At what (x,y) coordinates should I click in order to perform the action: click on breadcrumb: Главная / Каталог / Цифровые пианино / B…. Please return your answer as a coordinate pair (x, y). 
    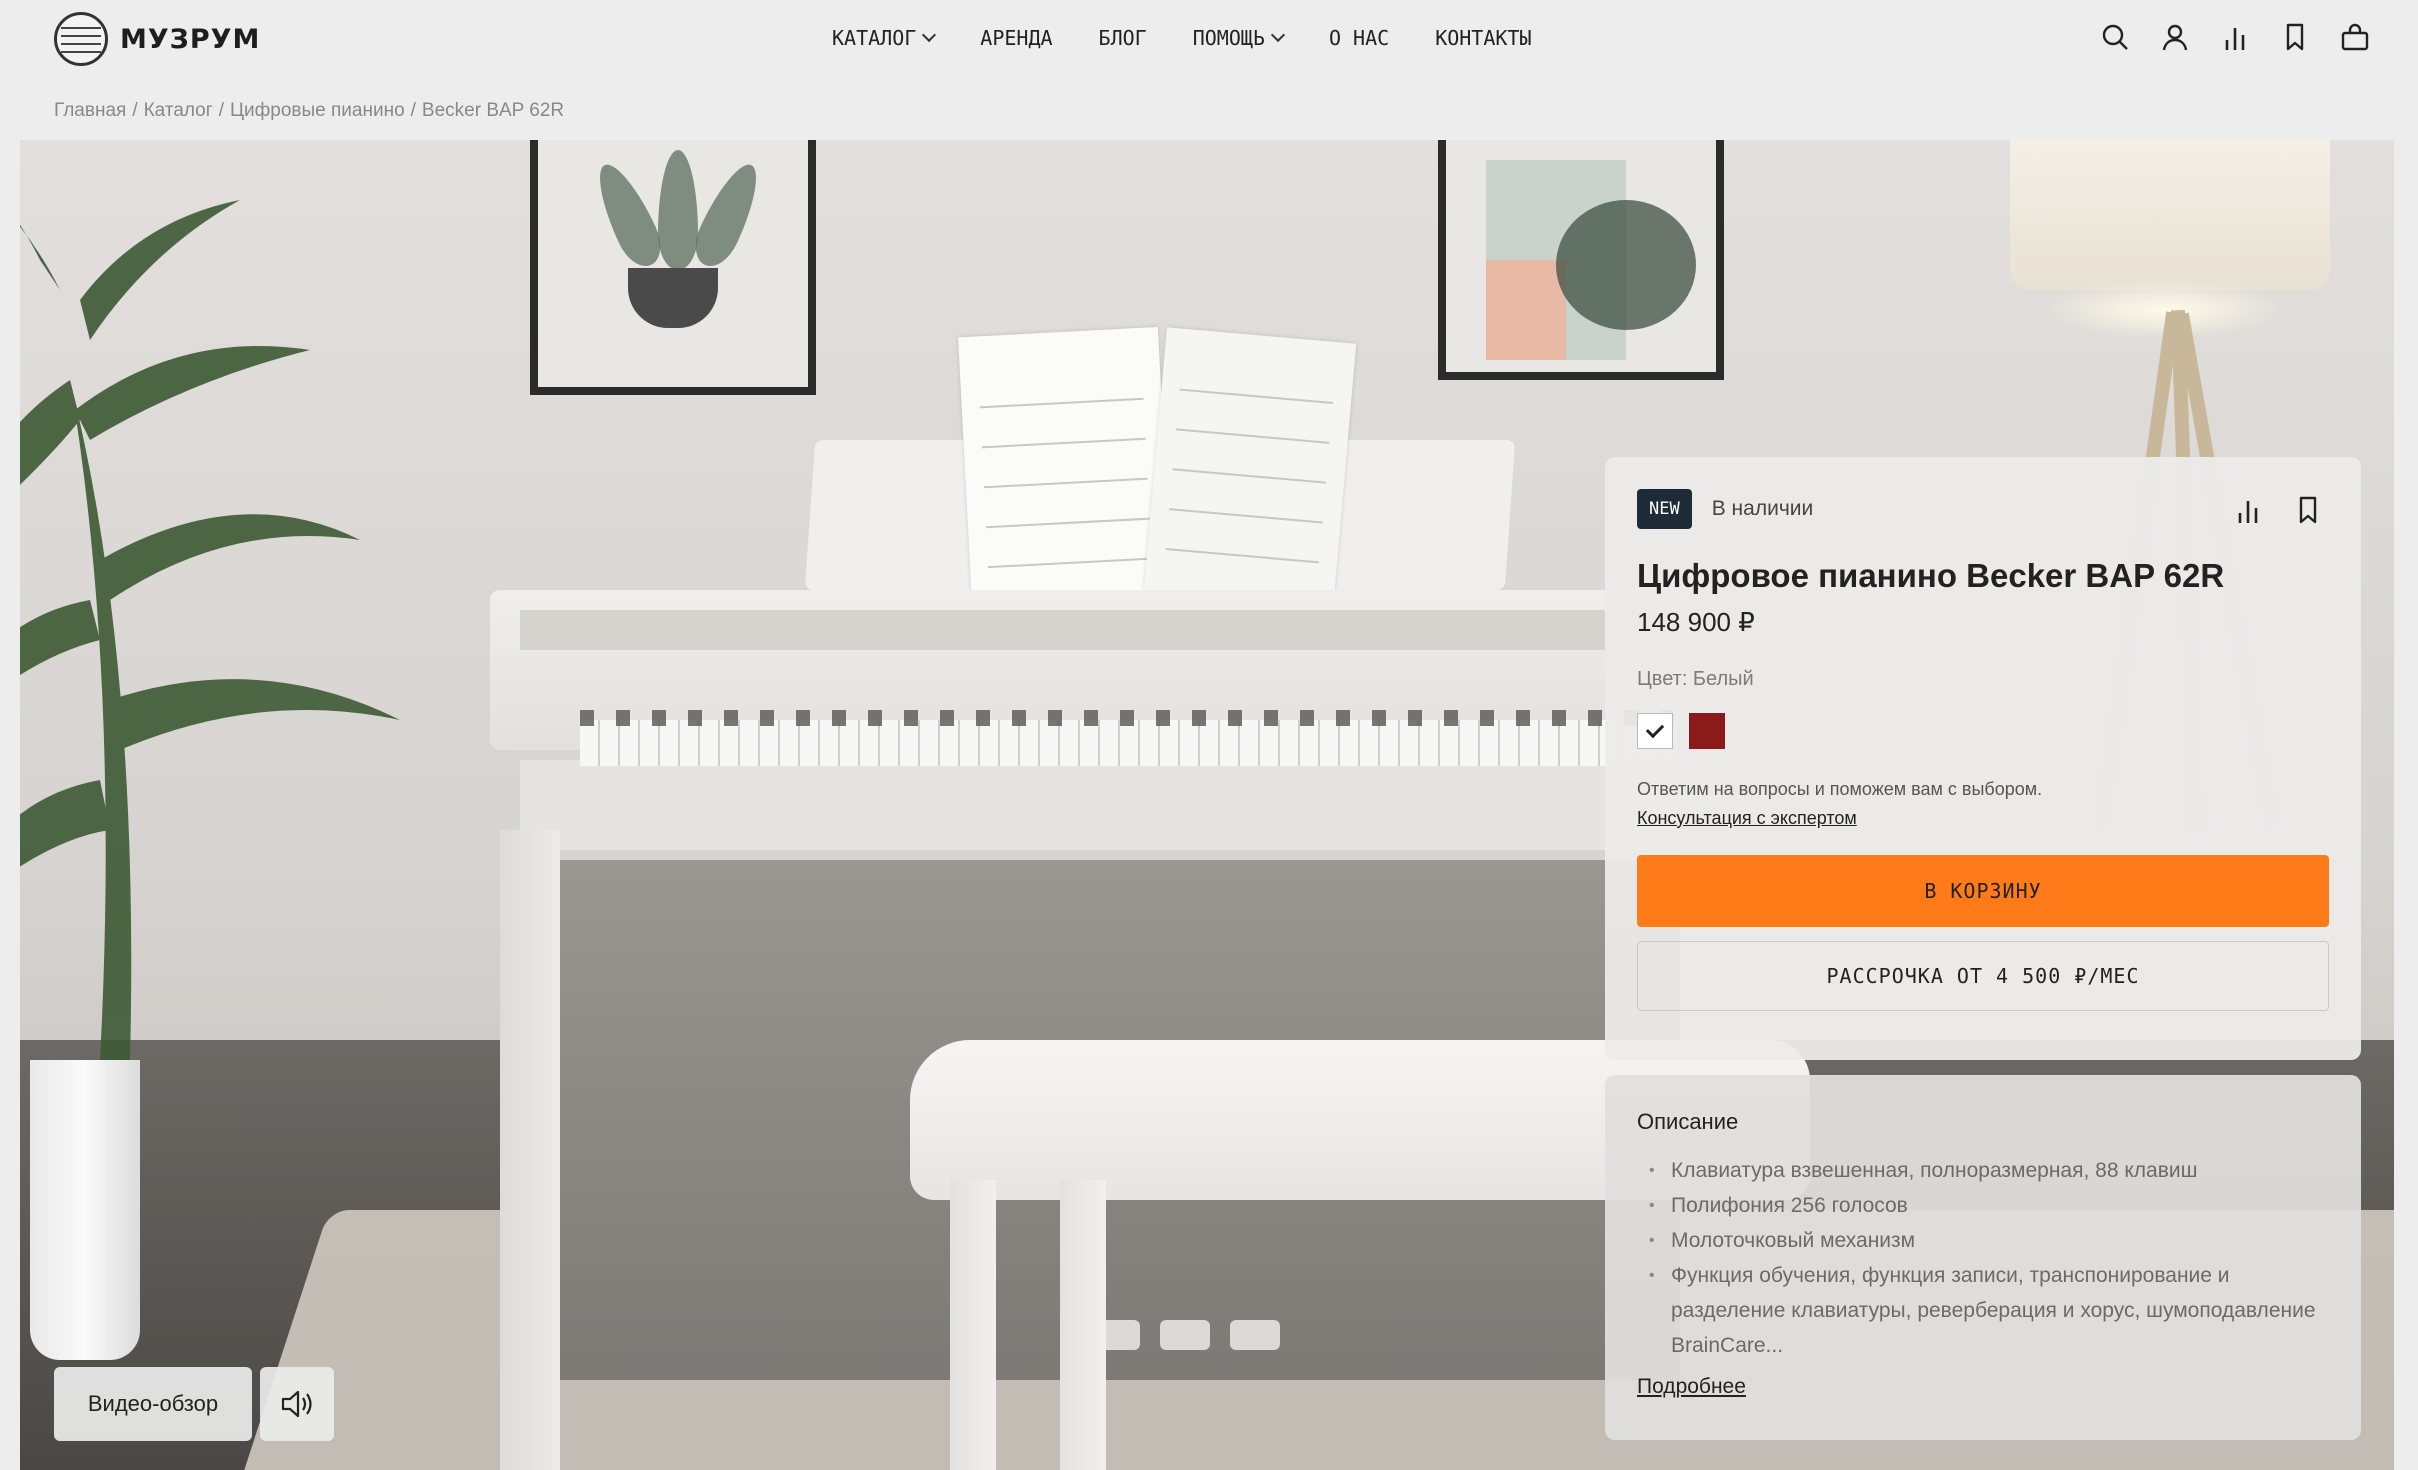
    Looking at the image, I should click on (309, 111).